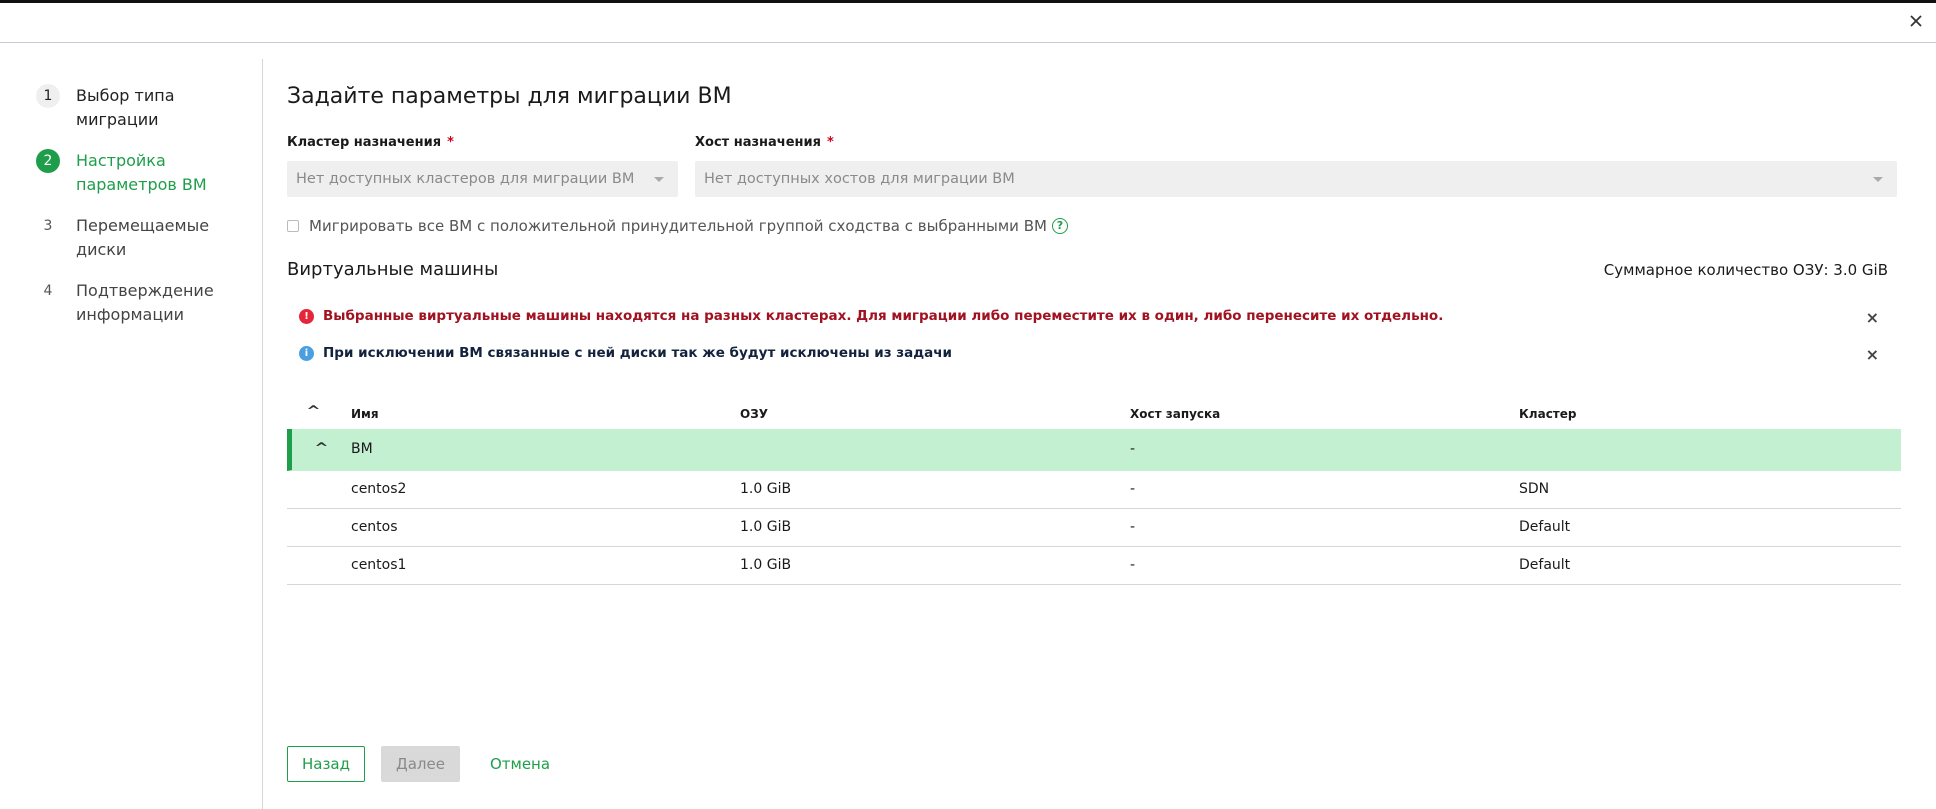 The height and width of the screenshot is (809, 1936). I want to click on collapse-all-icon: ^, so click(313, 411).